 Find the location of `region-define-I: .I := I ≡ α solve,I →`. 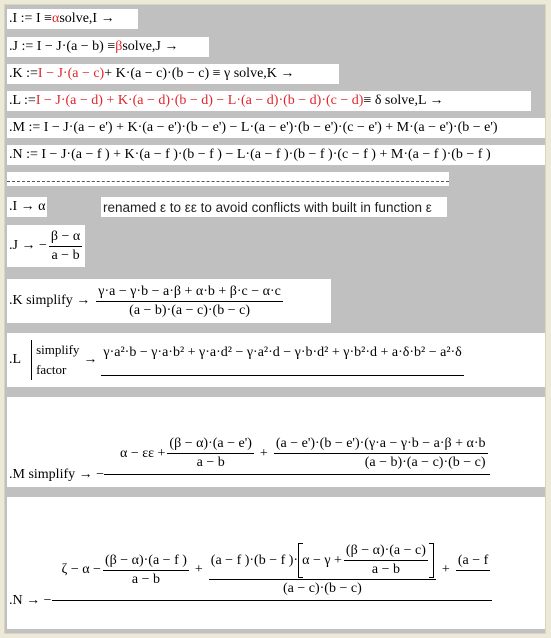

region-define-I: .I := I ≡ α solve,I → is located at coordinates (72, 19).